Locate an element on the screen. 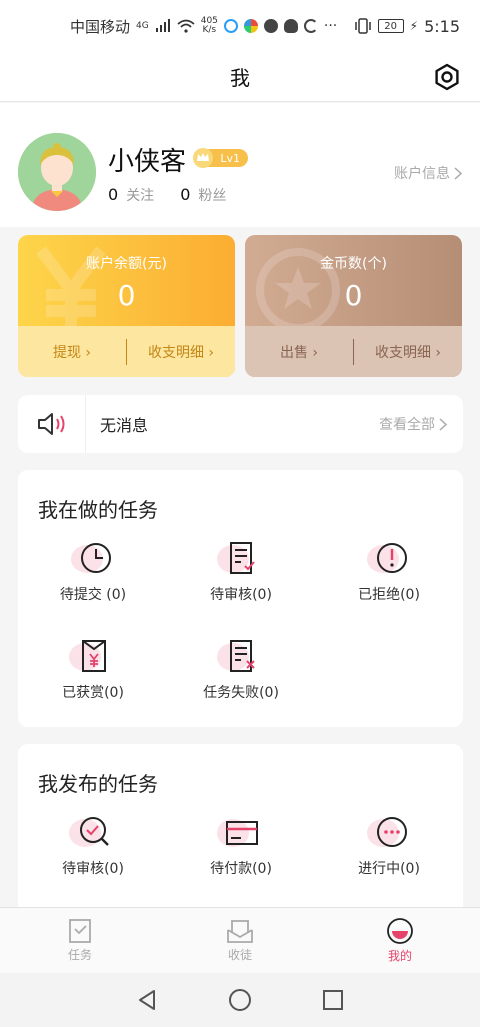 Image resolution: width=480 pixels, height=1027 pixels. task-pending-submit: 待提交 (0) is located at coordinates (93, 571).